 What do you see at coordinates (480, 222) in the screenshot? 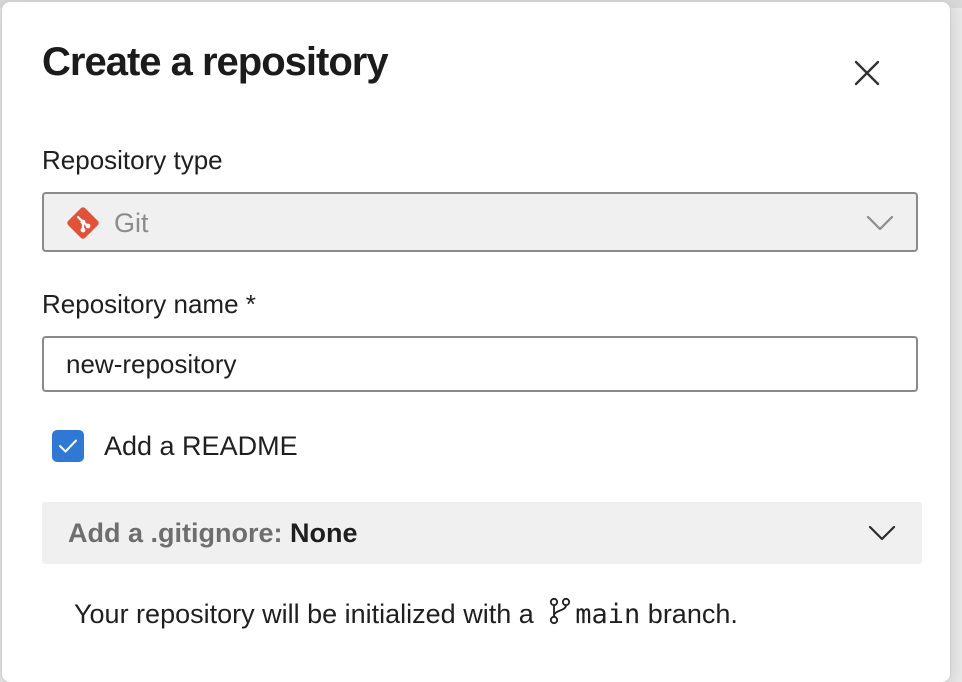
I see `repository-type-select: Git` at bounding box center [480, 222].